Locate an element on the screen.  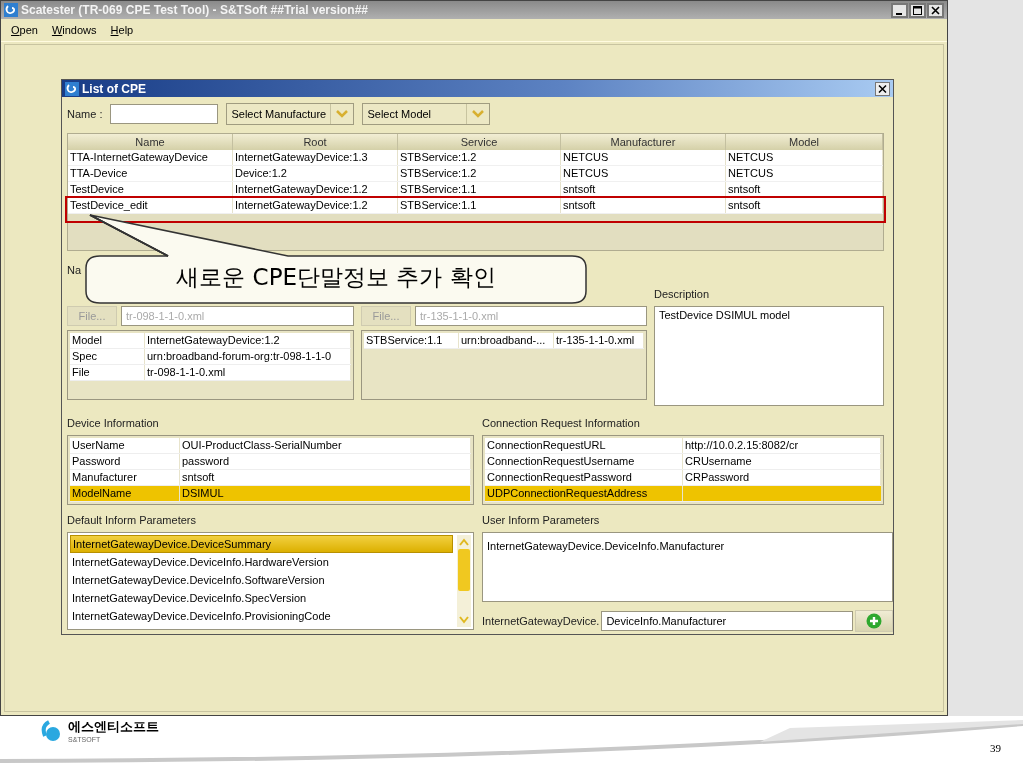
add-button is located at coordinates (874, 621).